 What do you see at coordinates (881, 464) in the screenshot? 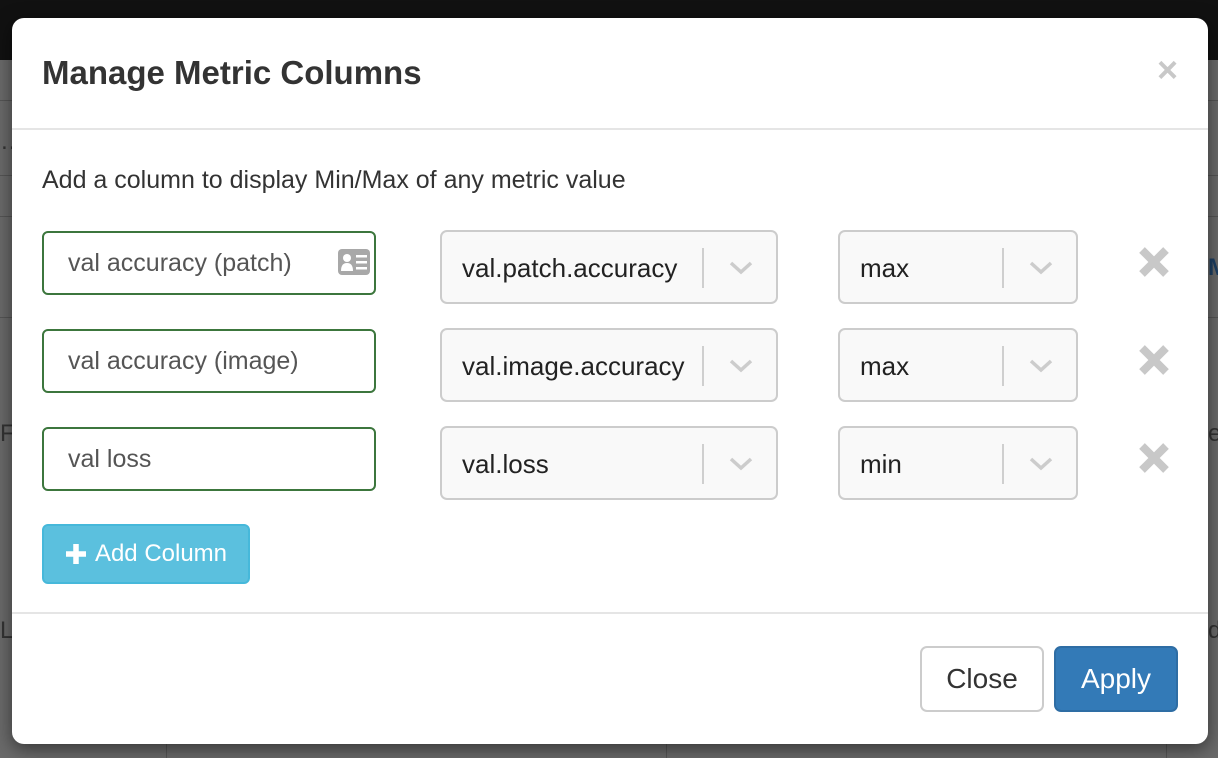
I see `aggregate-select-value: min` at bounding box center [881, 464].